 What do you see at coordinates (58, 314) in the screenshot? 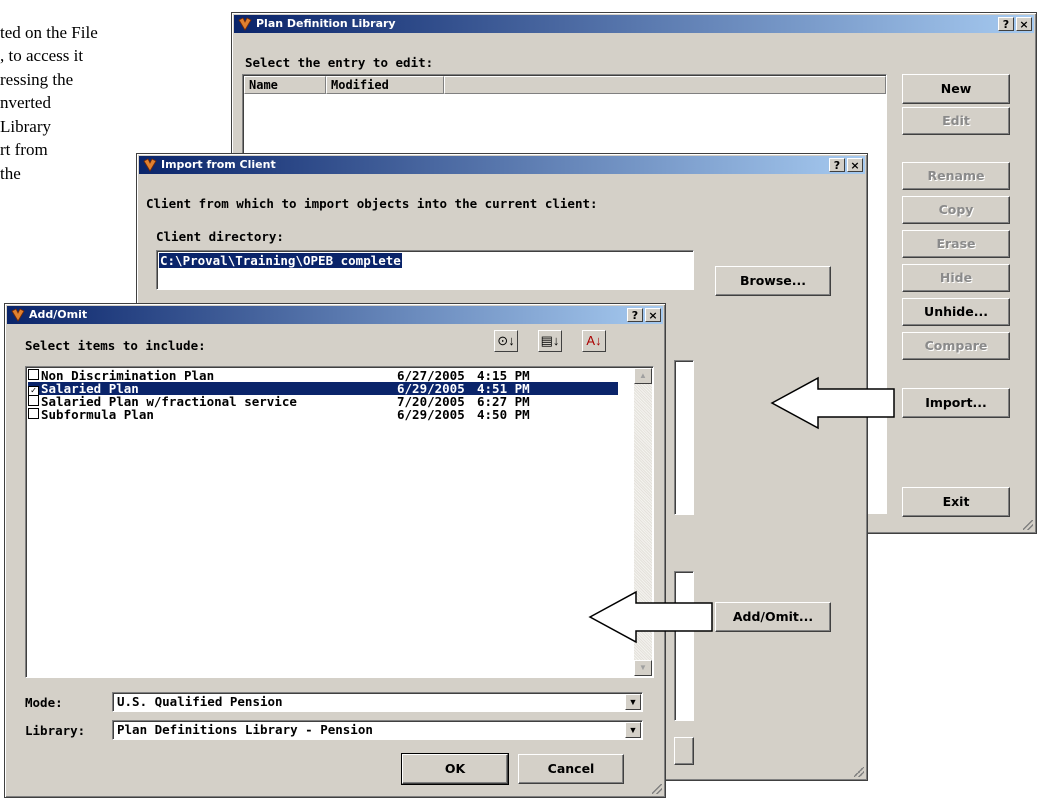
I see `add-omit-title: Add/Omit` at bounding box center [58, 314].